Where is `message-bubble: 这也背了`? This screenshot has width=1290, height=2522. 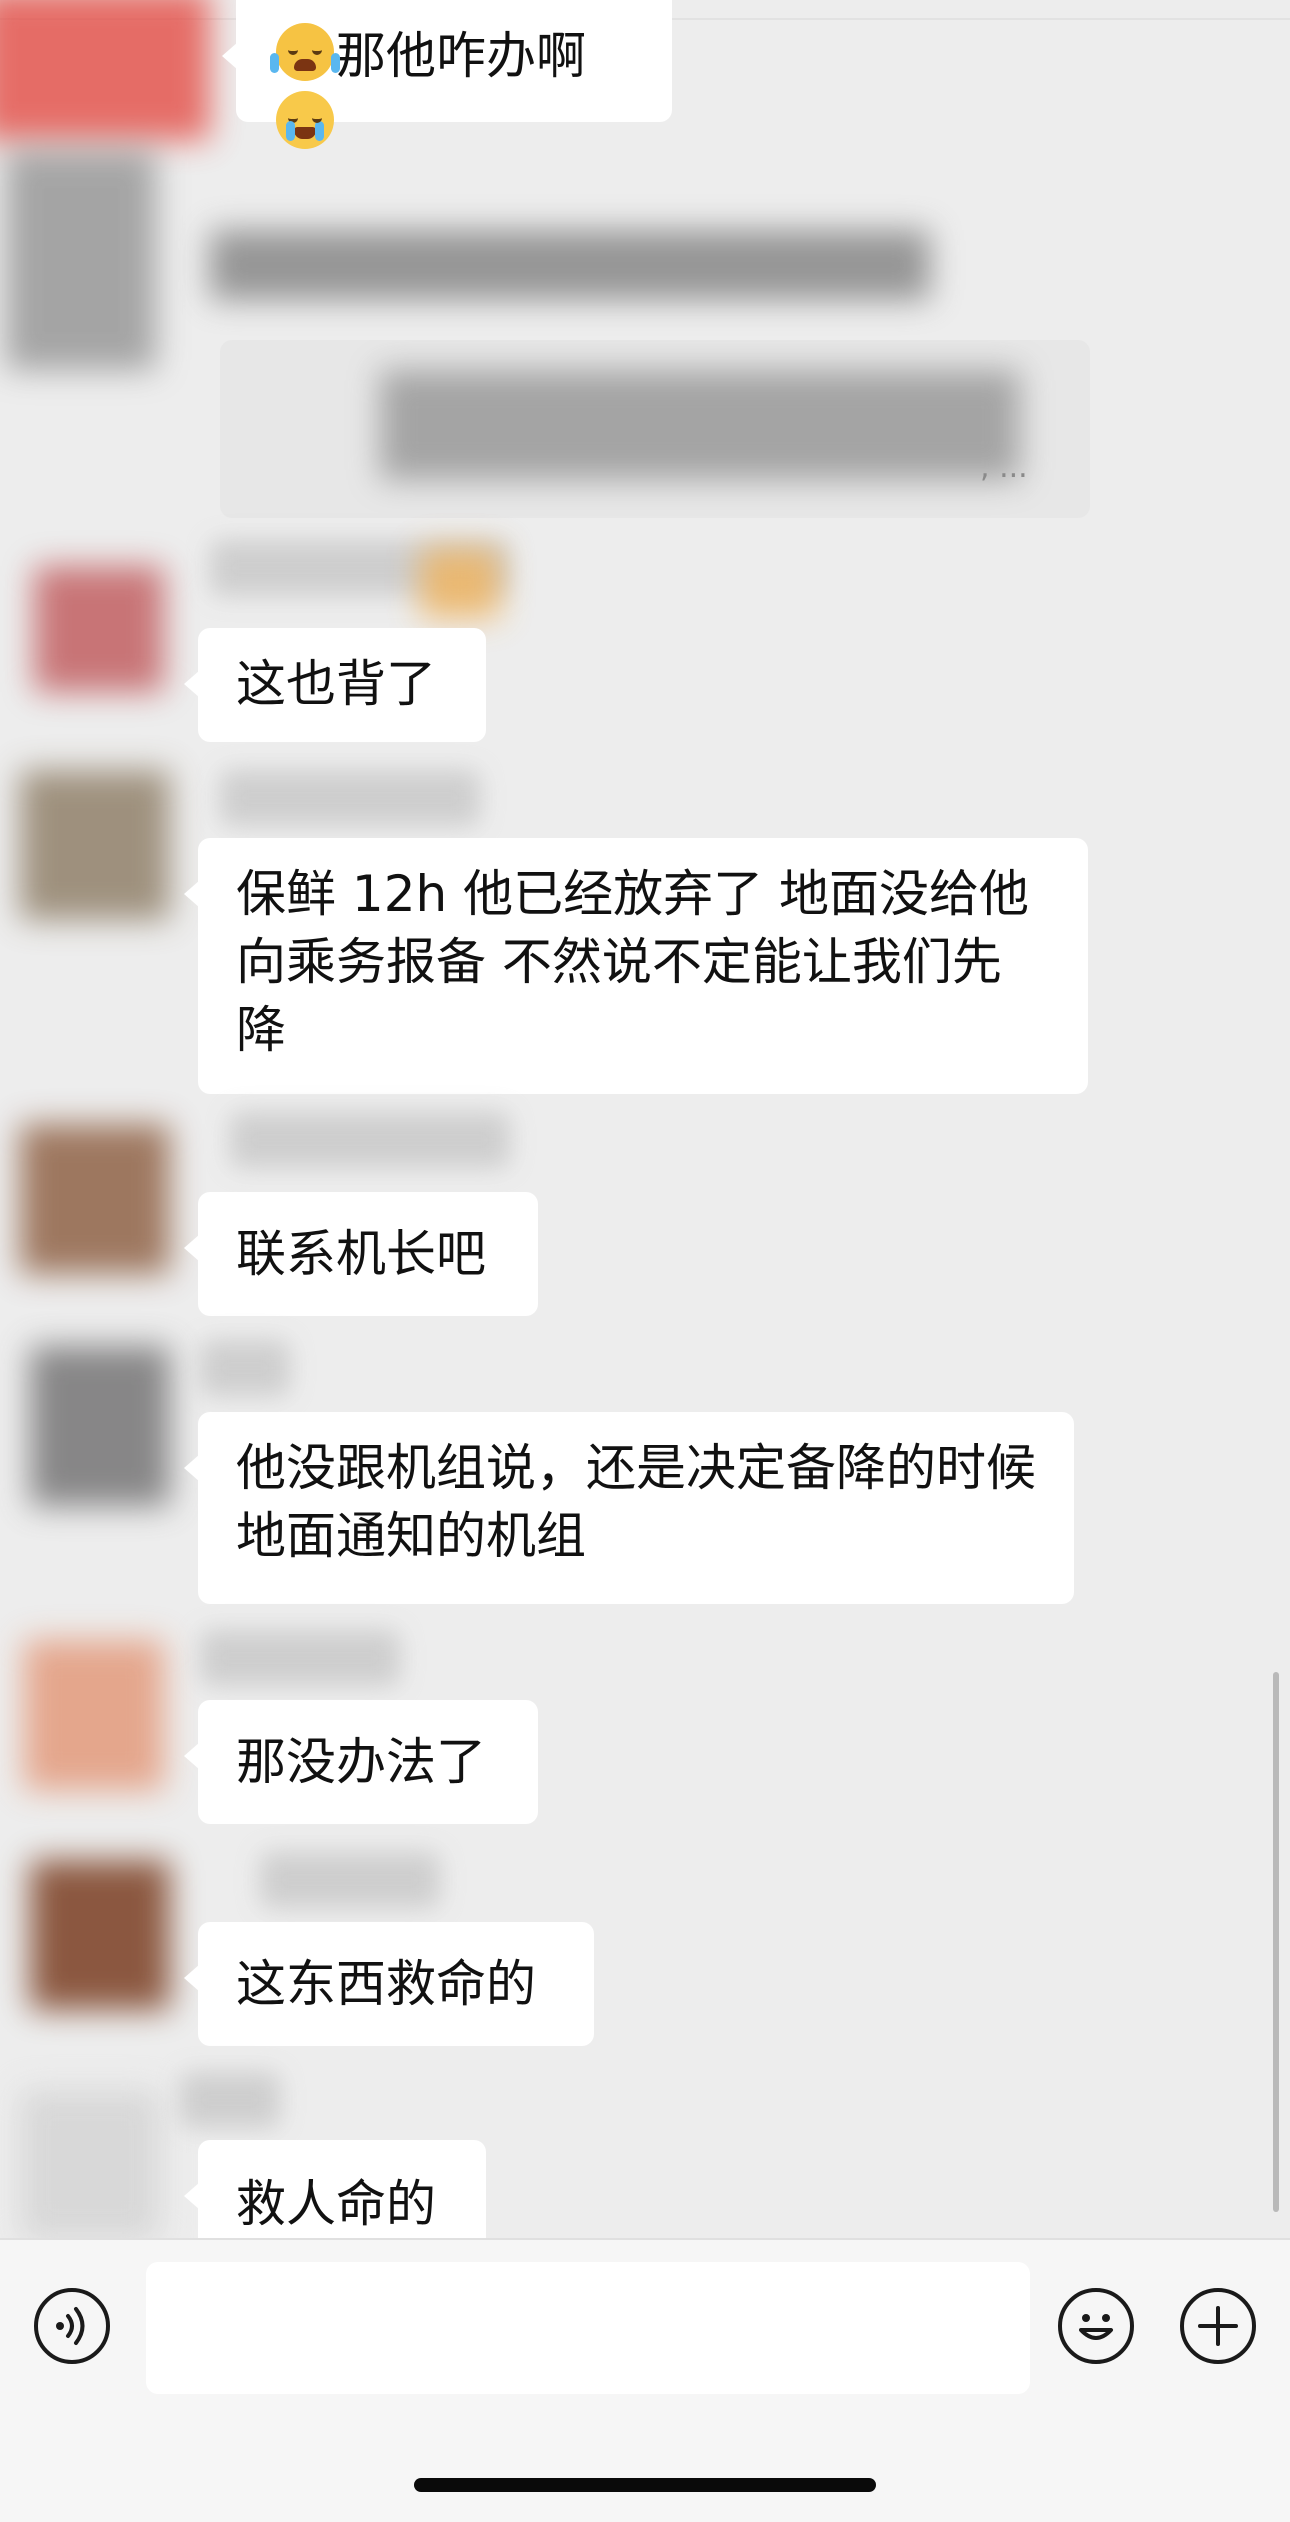
message-bubble: 这也背了 is located at coordinates (335, 685).